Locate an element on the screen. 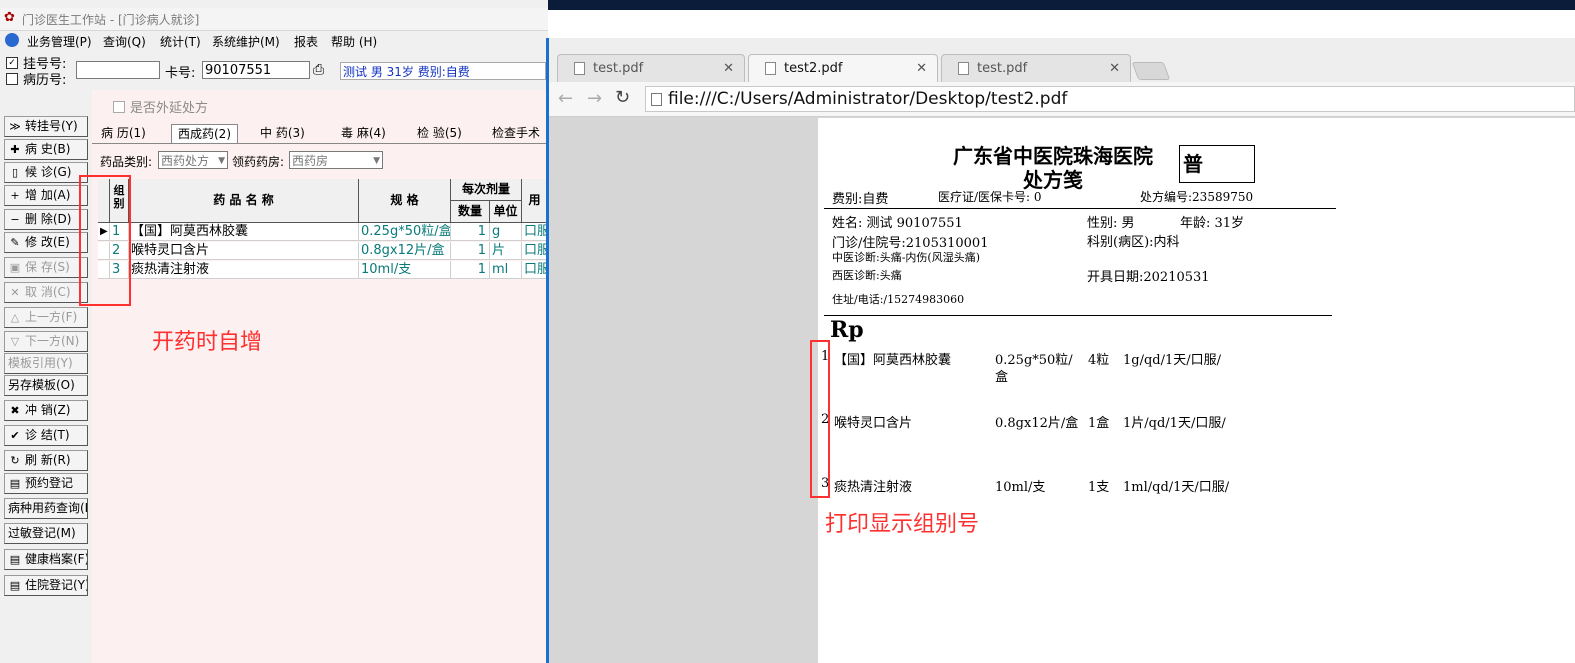 This screenshot has width=1575, height=663. cell-name: 【国】阿莫西林胶囊 is located at coordinates (244, 232).